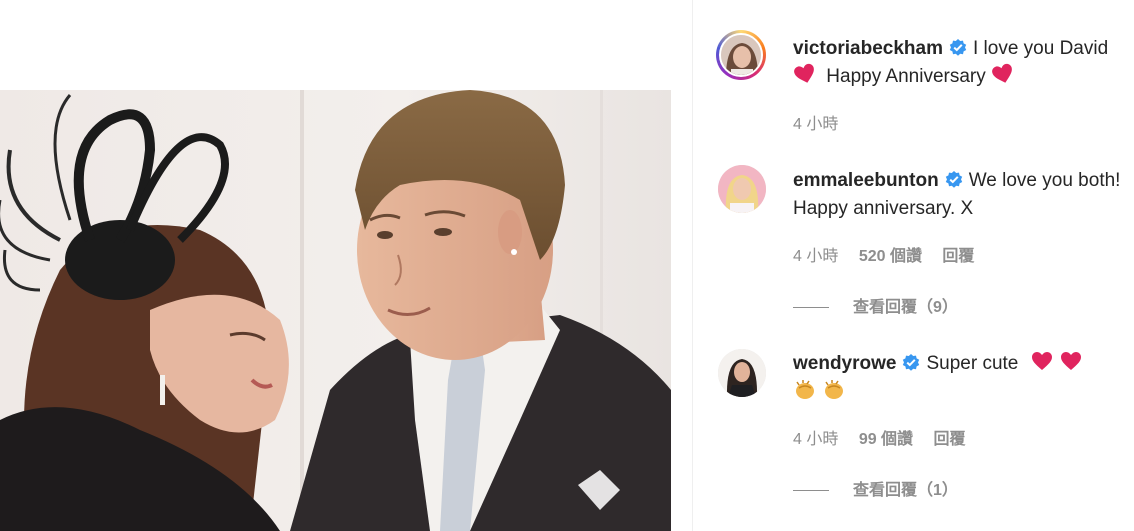 The width and height of the screenshot is (1134, 531). Describe the element at coordinates (963, 379) in the screenshot. I see `comment-body: wendyrowe Super cute` at that location.